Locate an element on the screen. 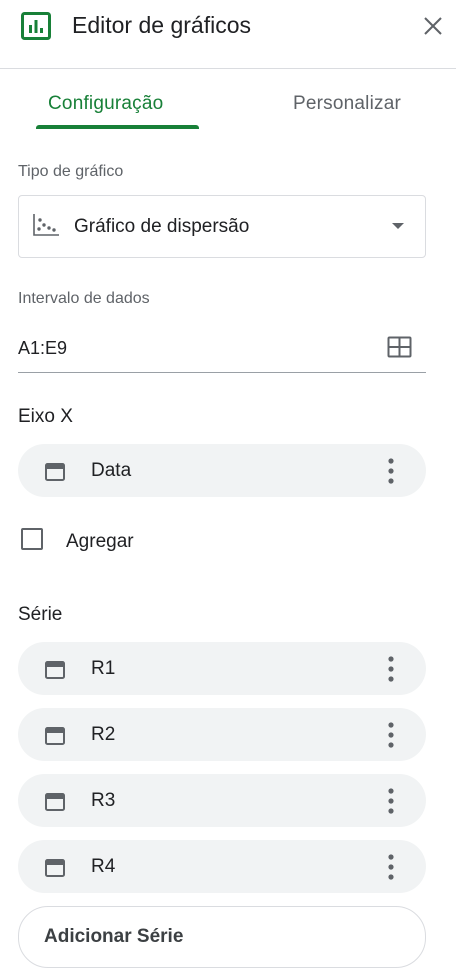 Image resolution: width=456 pixels, height=968 pixels. scatter-chart-icon is located at coordinates (46, 225).